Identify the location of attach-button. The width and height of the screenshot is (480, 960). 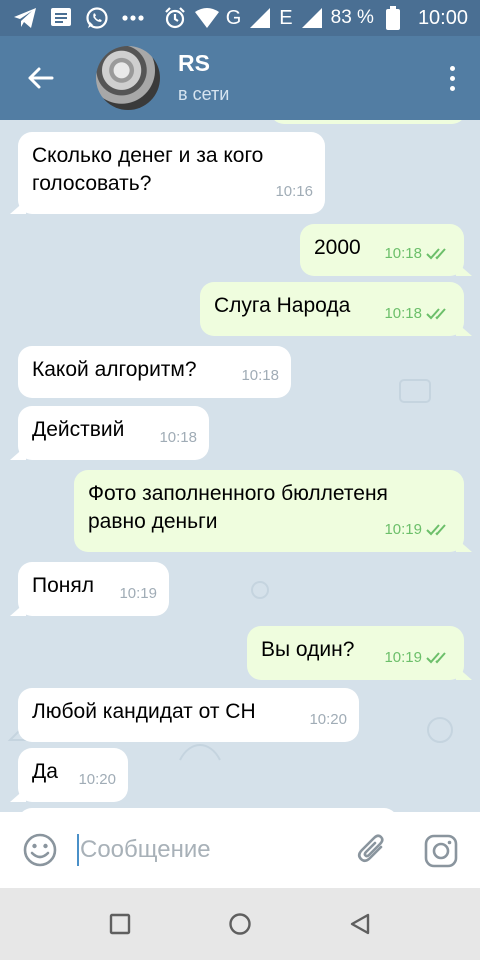
(372, 850).